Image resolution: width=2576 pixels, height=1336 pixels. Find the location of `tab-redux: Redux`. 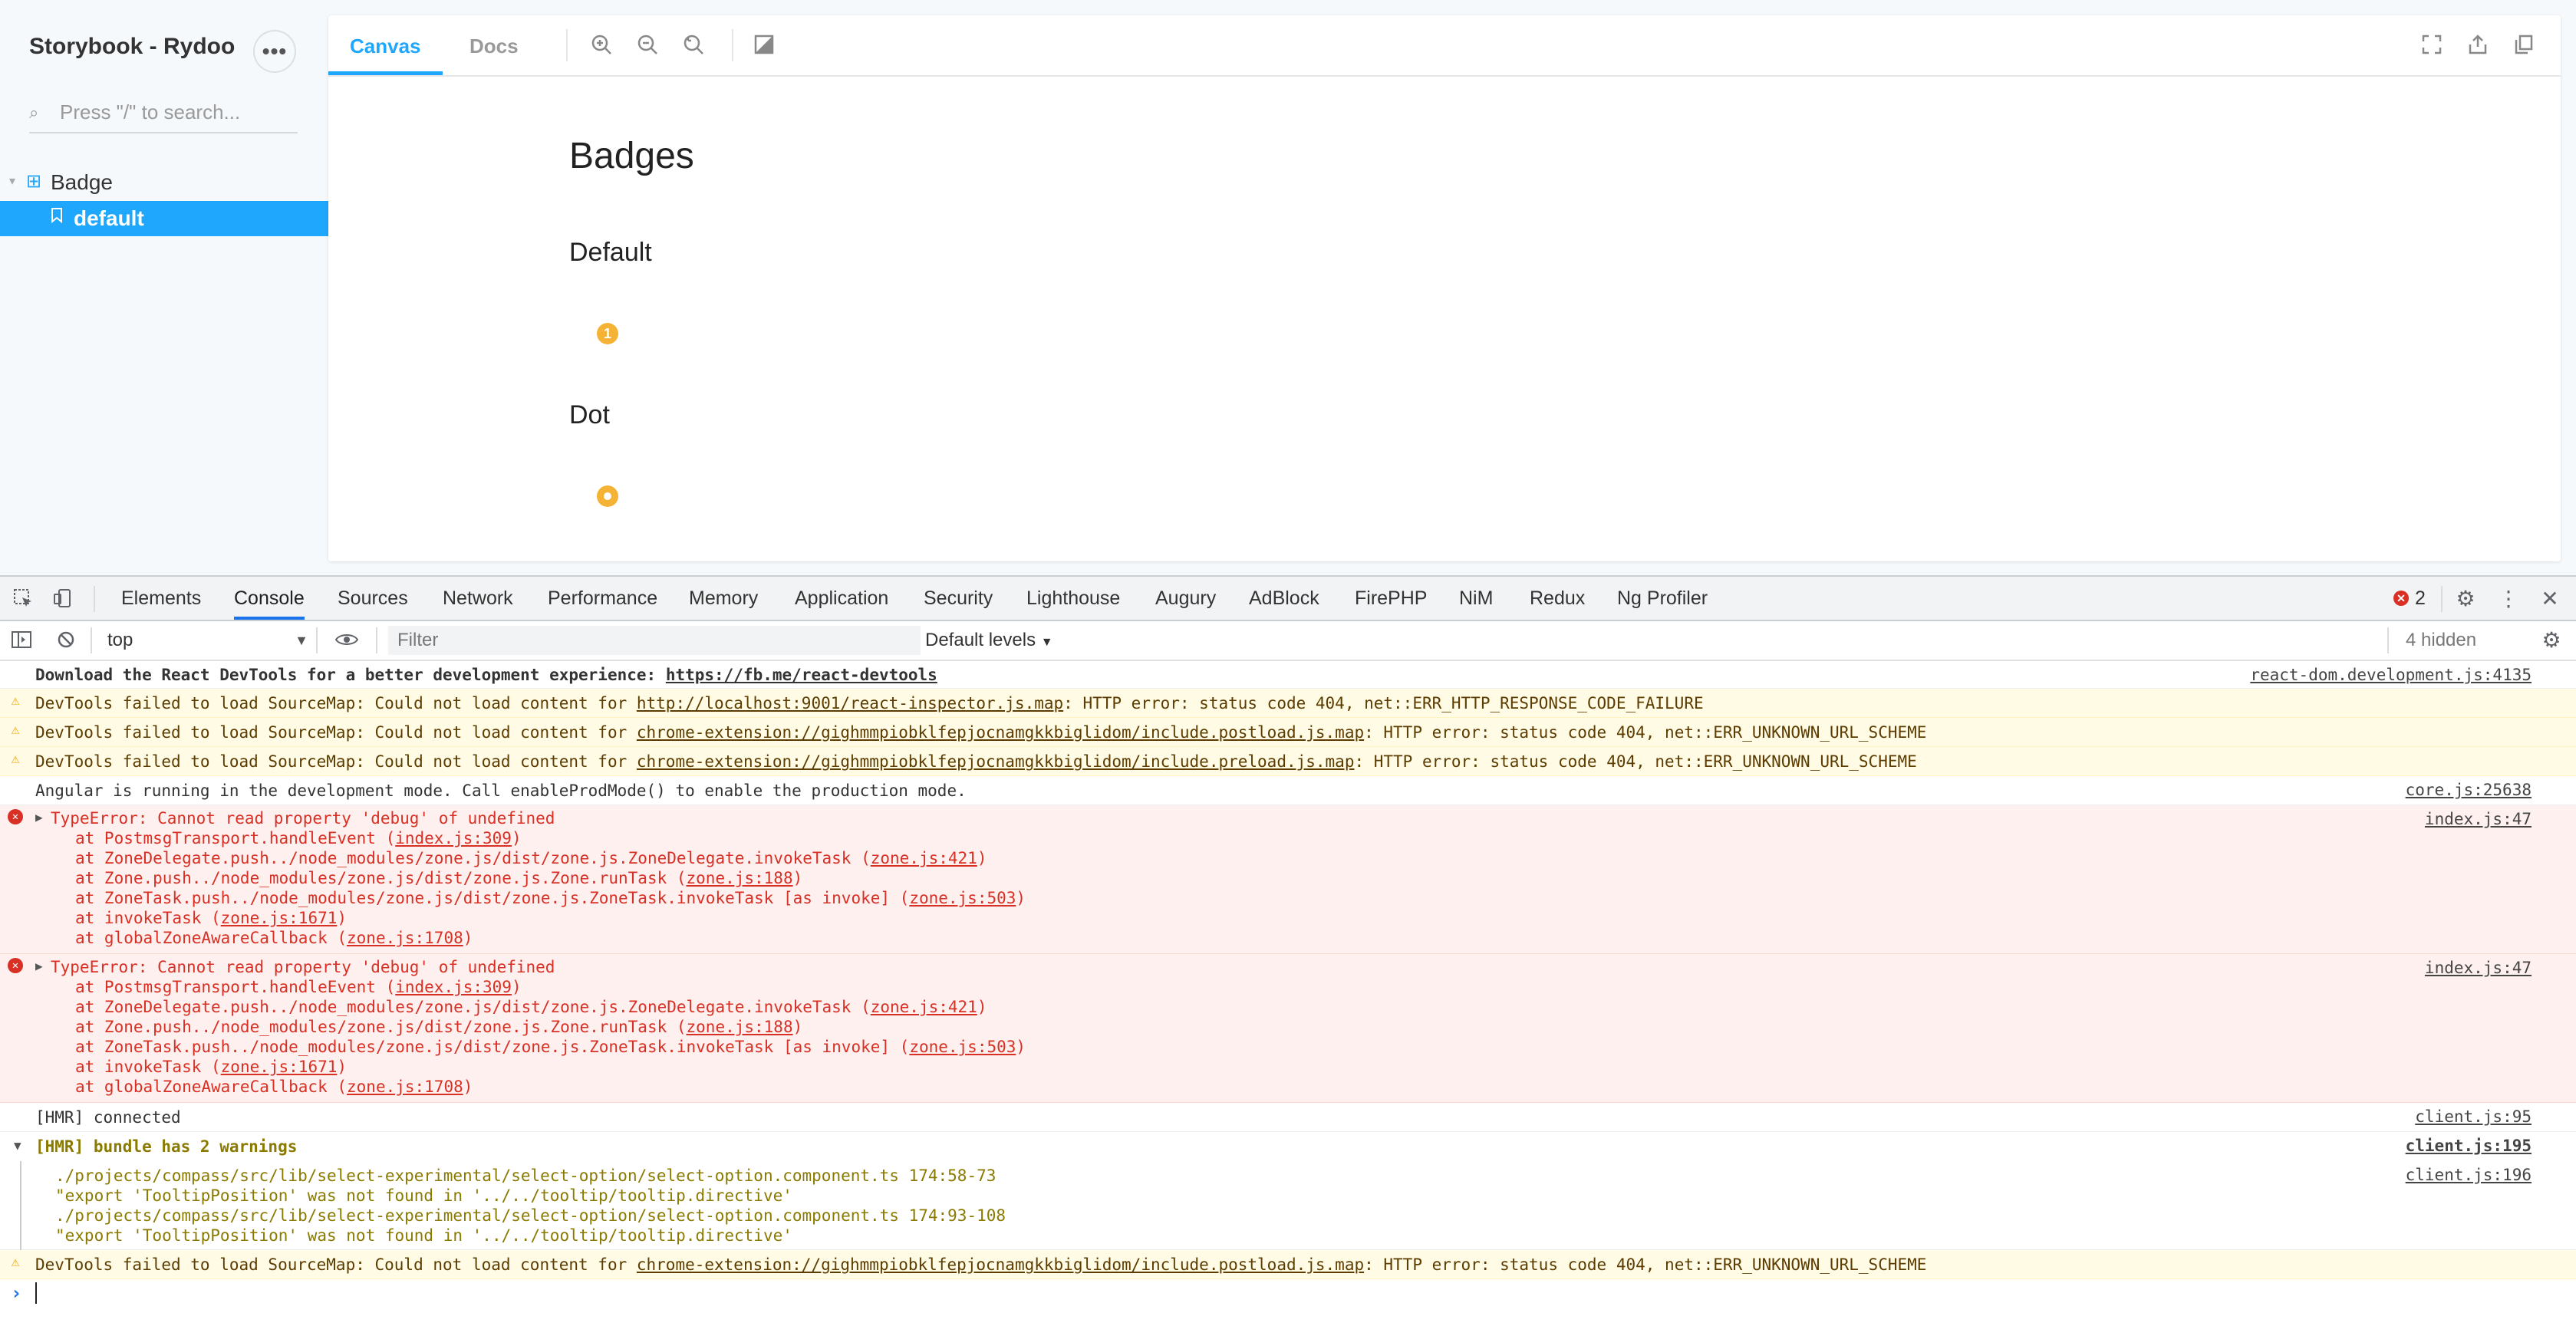

tab-redux: Redux is located at coordinates (1557, 598).